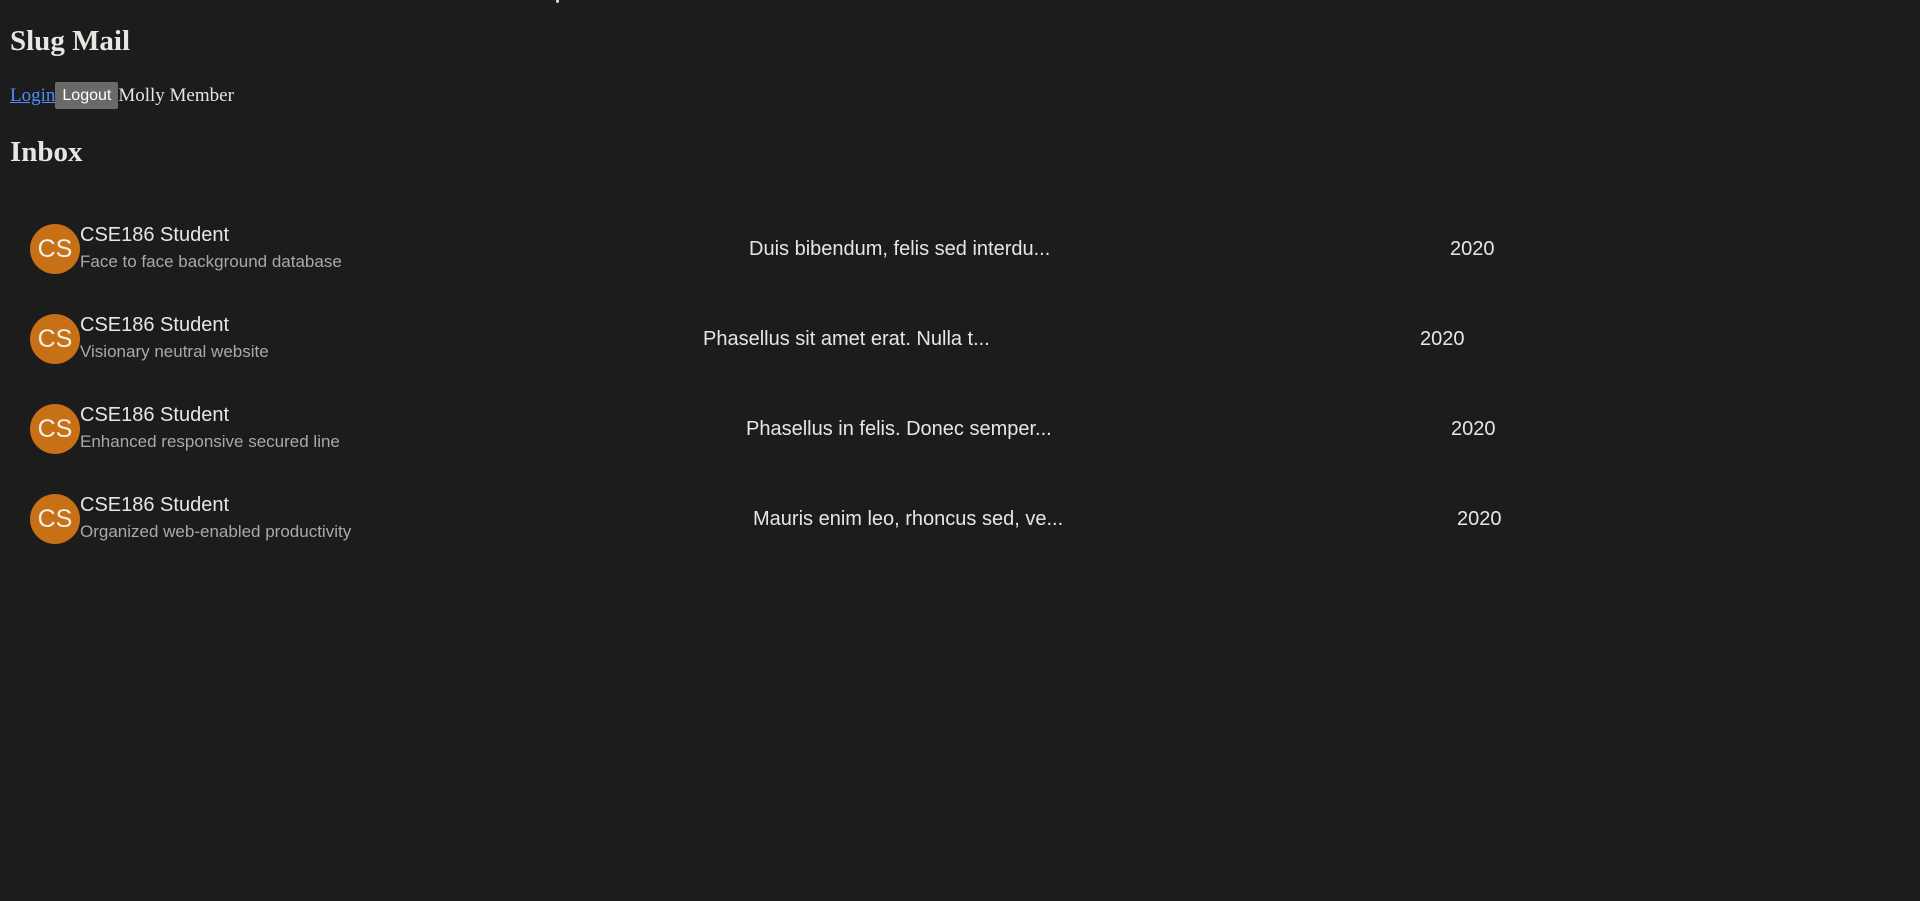 The width and height of the screenshot is (1920, 901). Describe the element at coordinates (210, 441) in the screenshot. I see `mail-subject: Enhanced responsive secured line` at that location.